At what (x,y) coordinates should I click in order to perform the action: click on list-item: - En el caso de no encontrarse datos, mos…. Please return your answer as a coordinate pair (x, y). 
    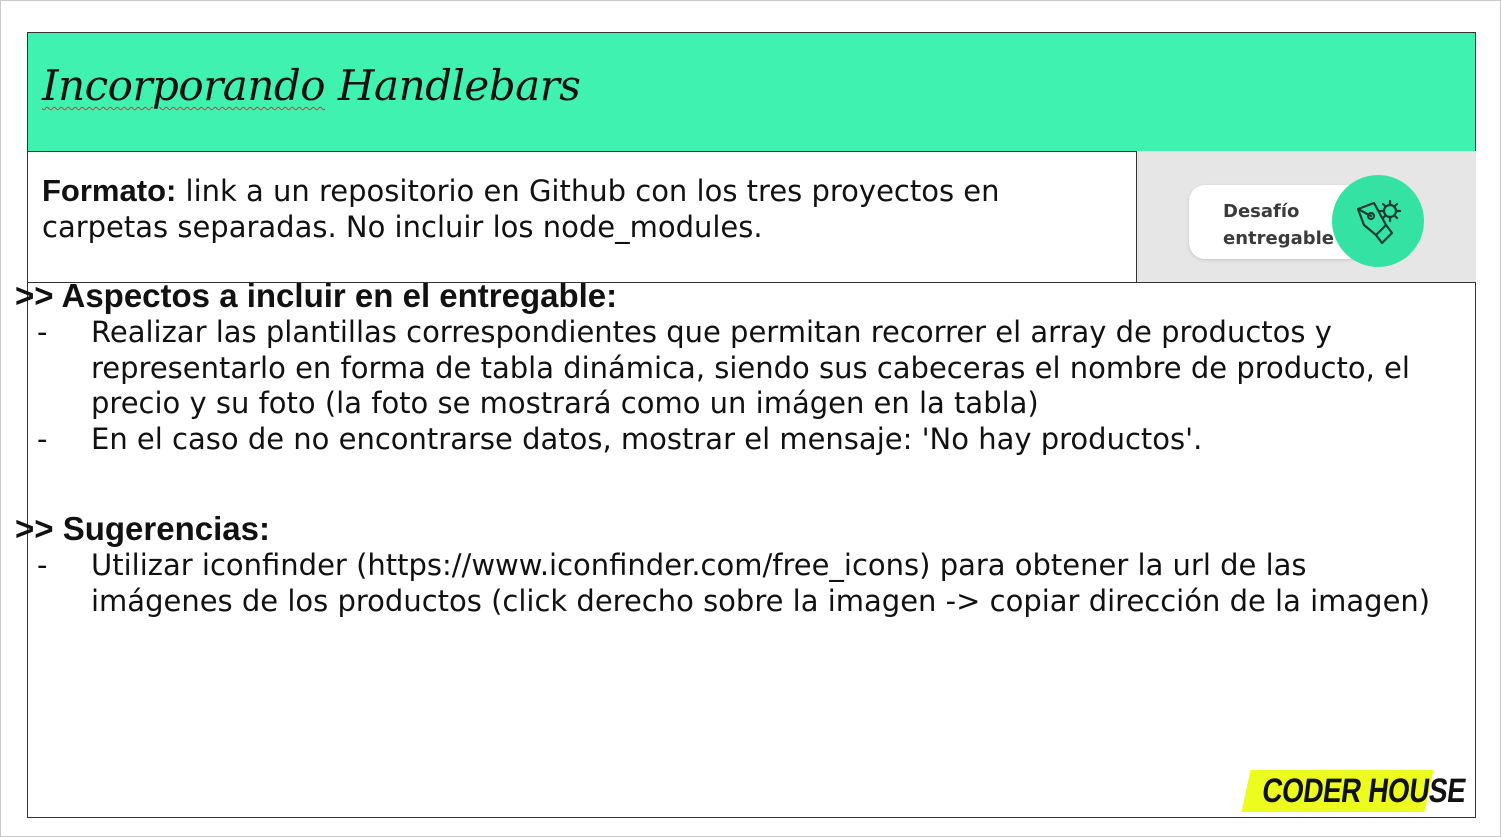
    Looking at the image, I should click on (725, 440).